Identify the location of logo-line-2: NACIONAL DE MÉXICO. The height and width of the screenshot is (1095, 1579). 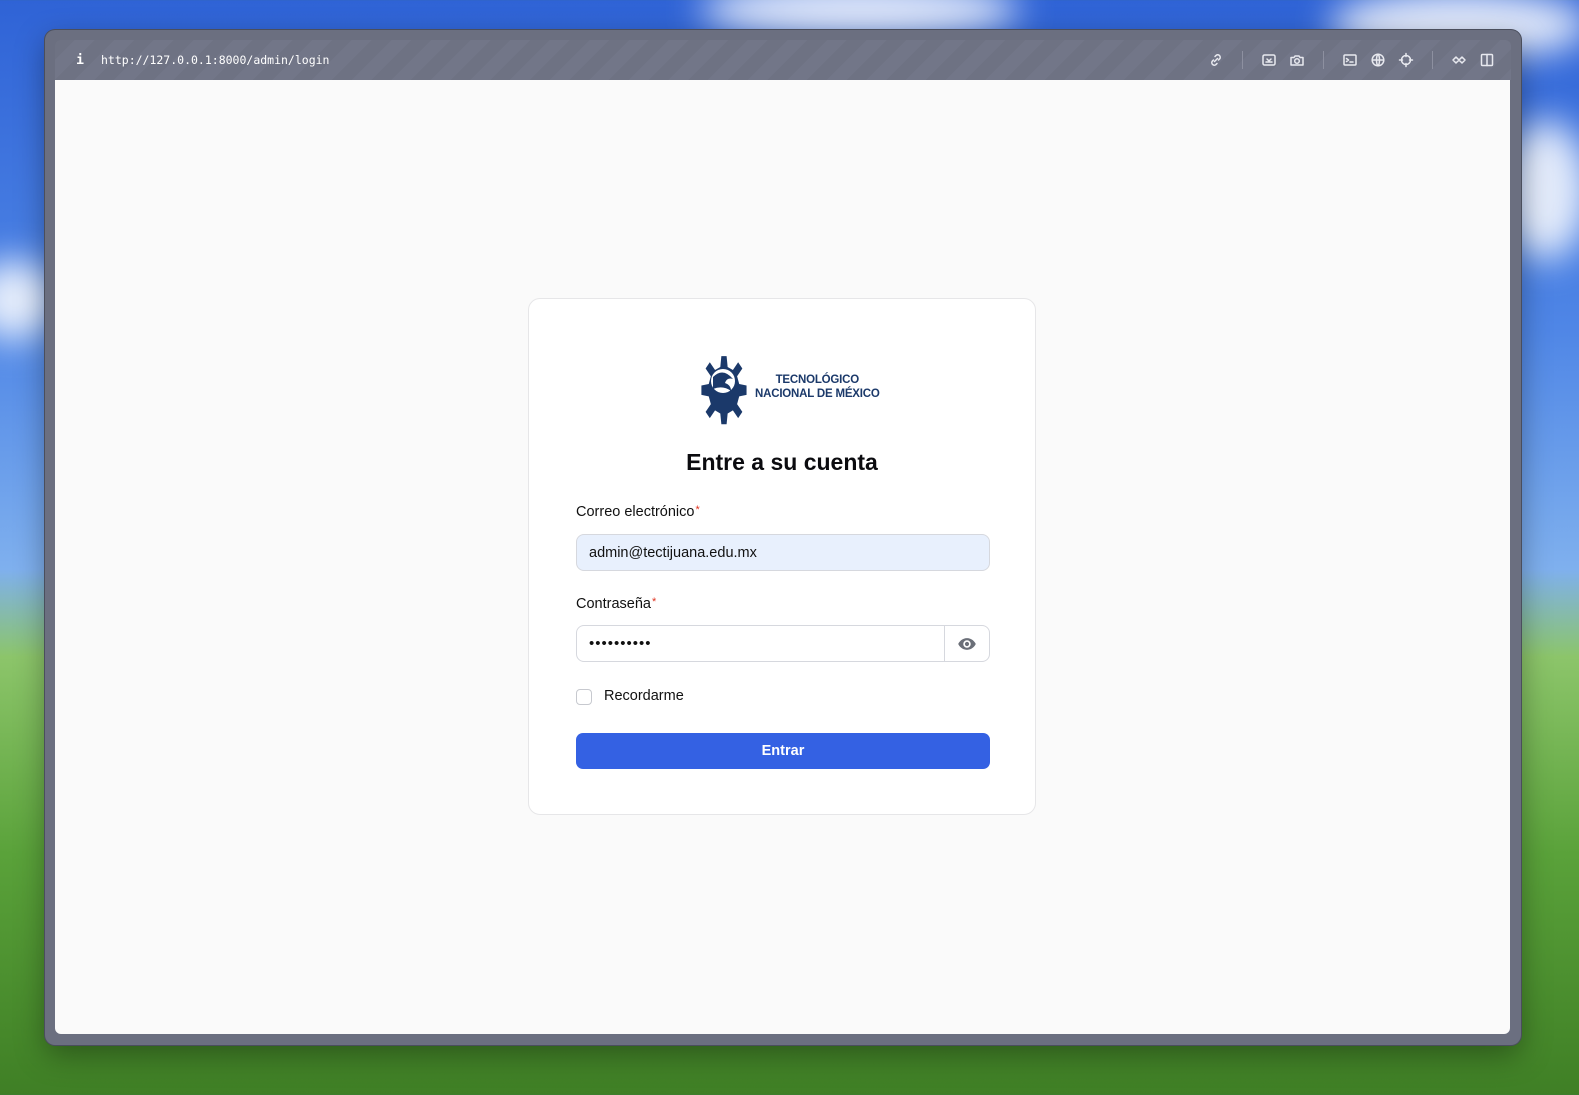
(817, 394).